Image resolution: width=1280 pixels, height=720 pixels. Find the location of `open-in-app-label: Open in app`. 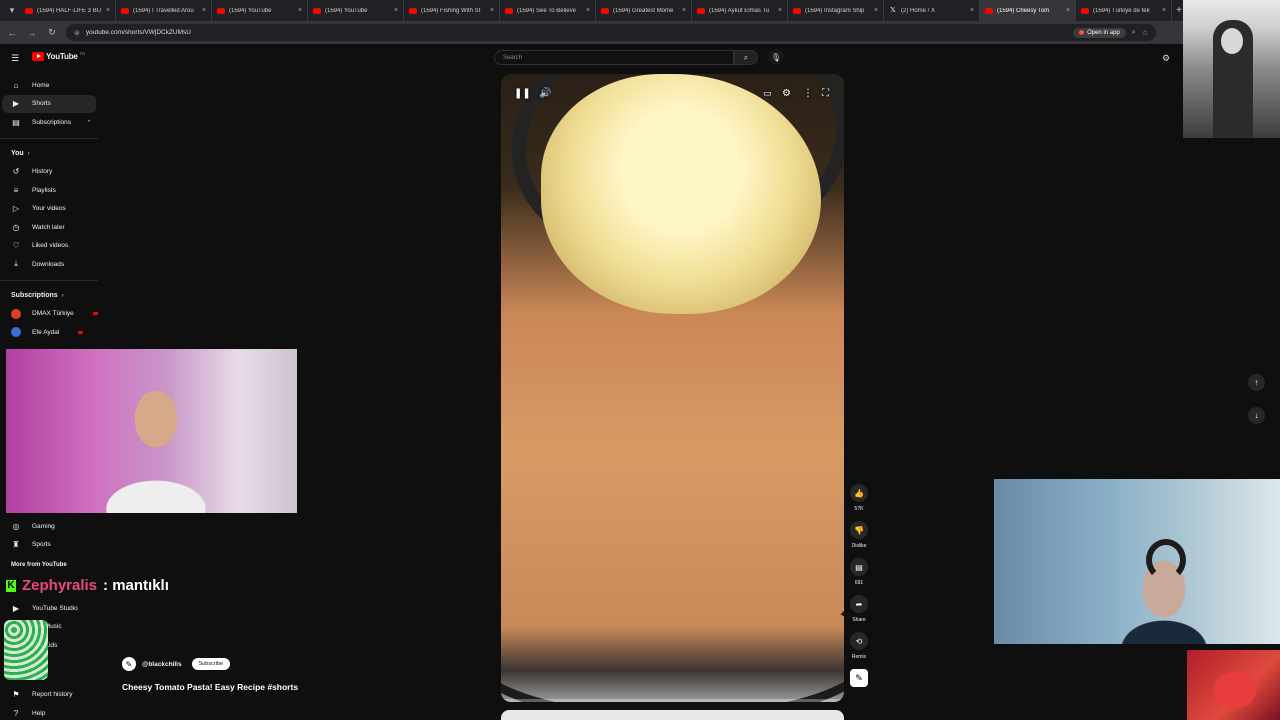

open-in-app-label: Open in app is located at coordinates (1103, 32).